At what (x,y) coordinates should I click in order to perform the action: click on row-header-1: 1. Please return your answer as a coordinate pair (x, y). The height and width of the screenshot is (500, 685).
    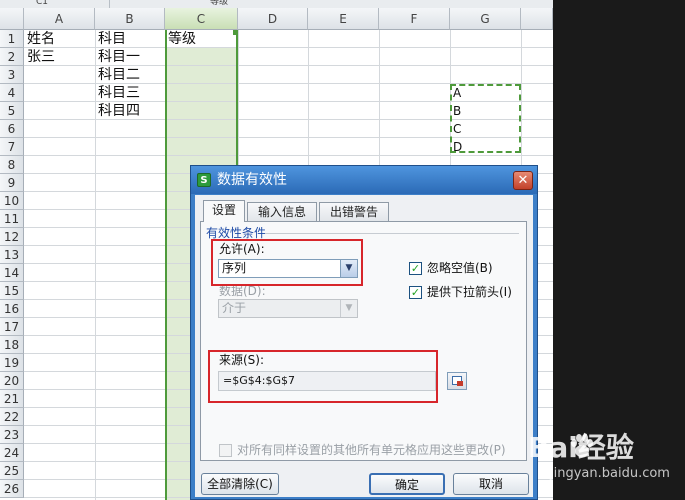
    Looking at the image, I should click on (12, 39).